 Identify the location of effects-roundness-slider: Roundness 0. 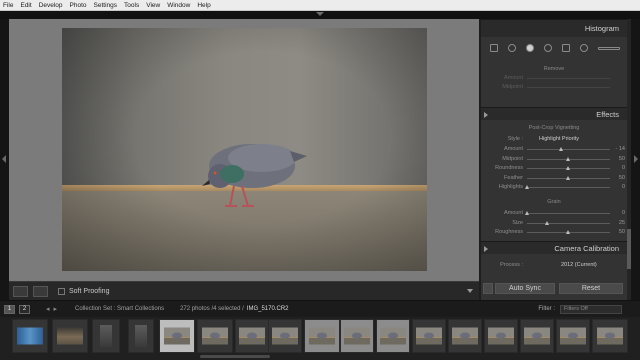
(554, 168).